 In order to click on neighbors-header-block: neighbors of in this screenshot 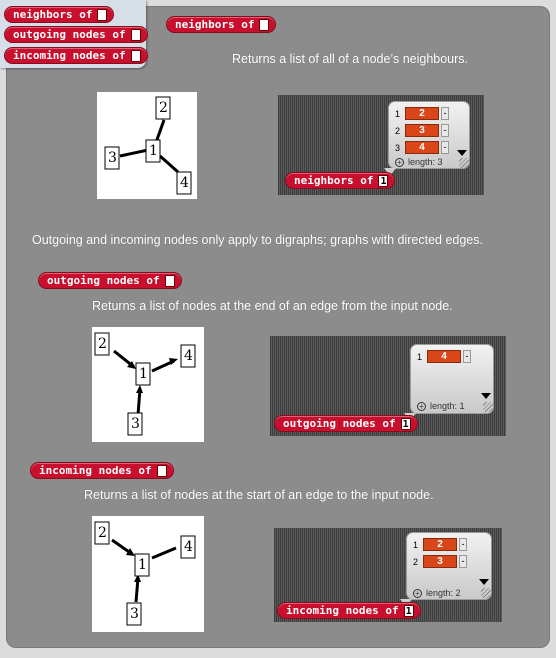, I will do `click(221, 24)`.